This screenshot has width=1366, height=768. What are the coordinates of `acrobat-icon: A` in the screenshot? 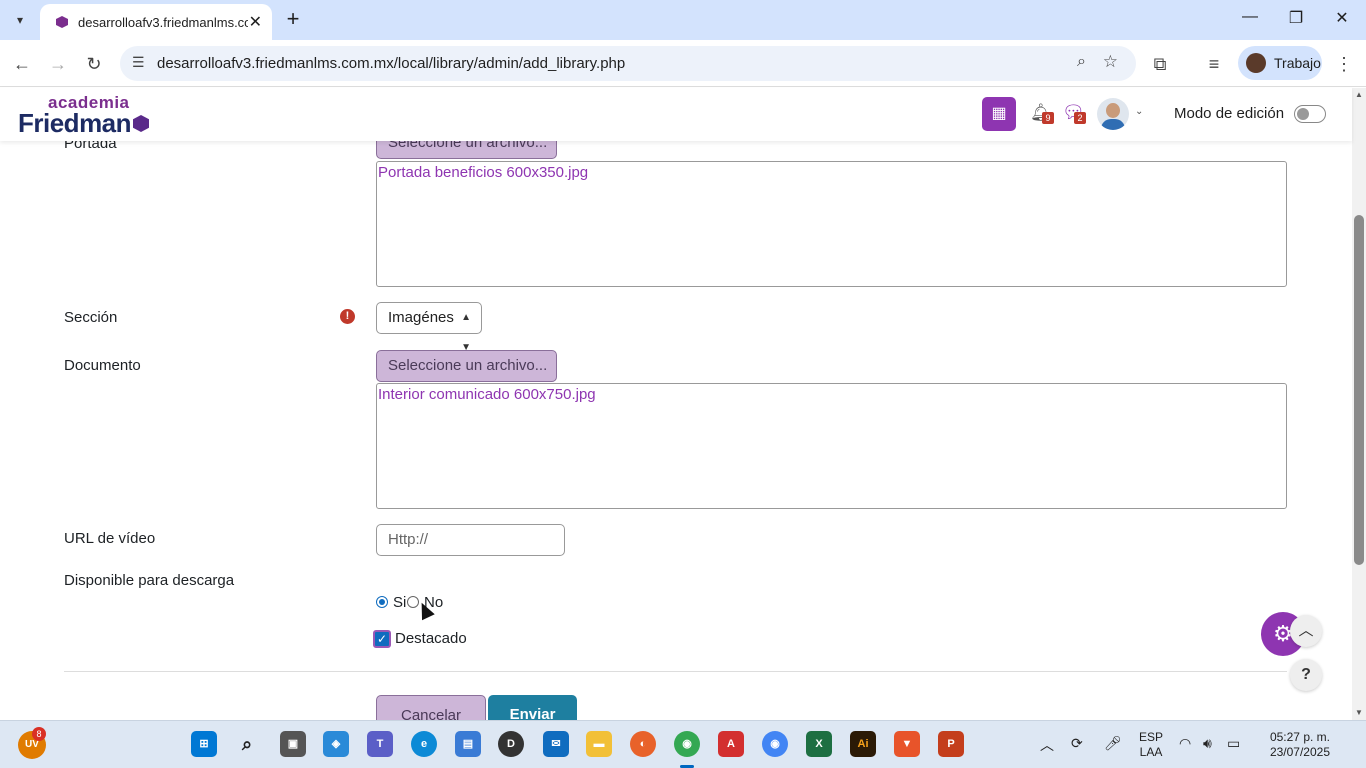 It's located at (731, 744).